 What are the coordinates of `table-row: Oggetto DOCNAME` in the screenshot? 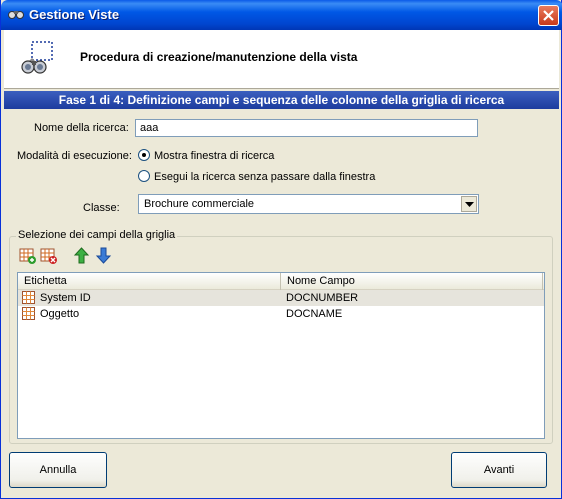 It's located at (281, 314).